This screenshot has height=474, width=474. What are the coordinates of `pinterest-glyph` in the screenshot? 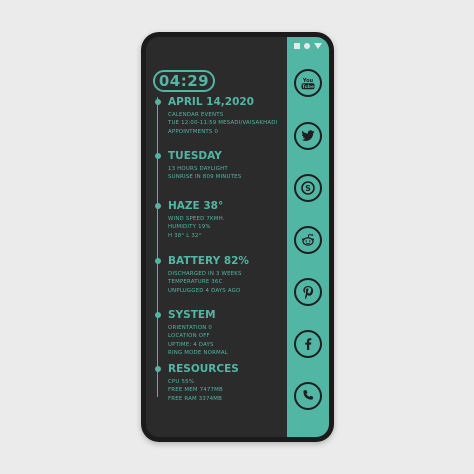 It's located at (308, 293).